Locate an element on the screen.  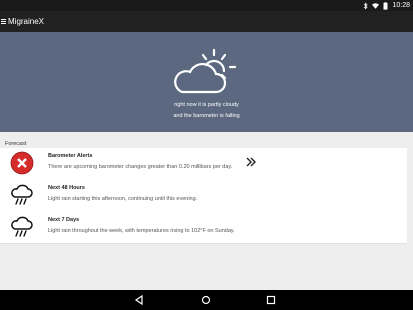
battery-icon is located at coordinates (385, 5).